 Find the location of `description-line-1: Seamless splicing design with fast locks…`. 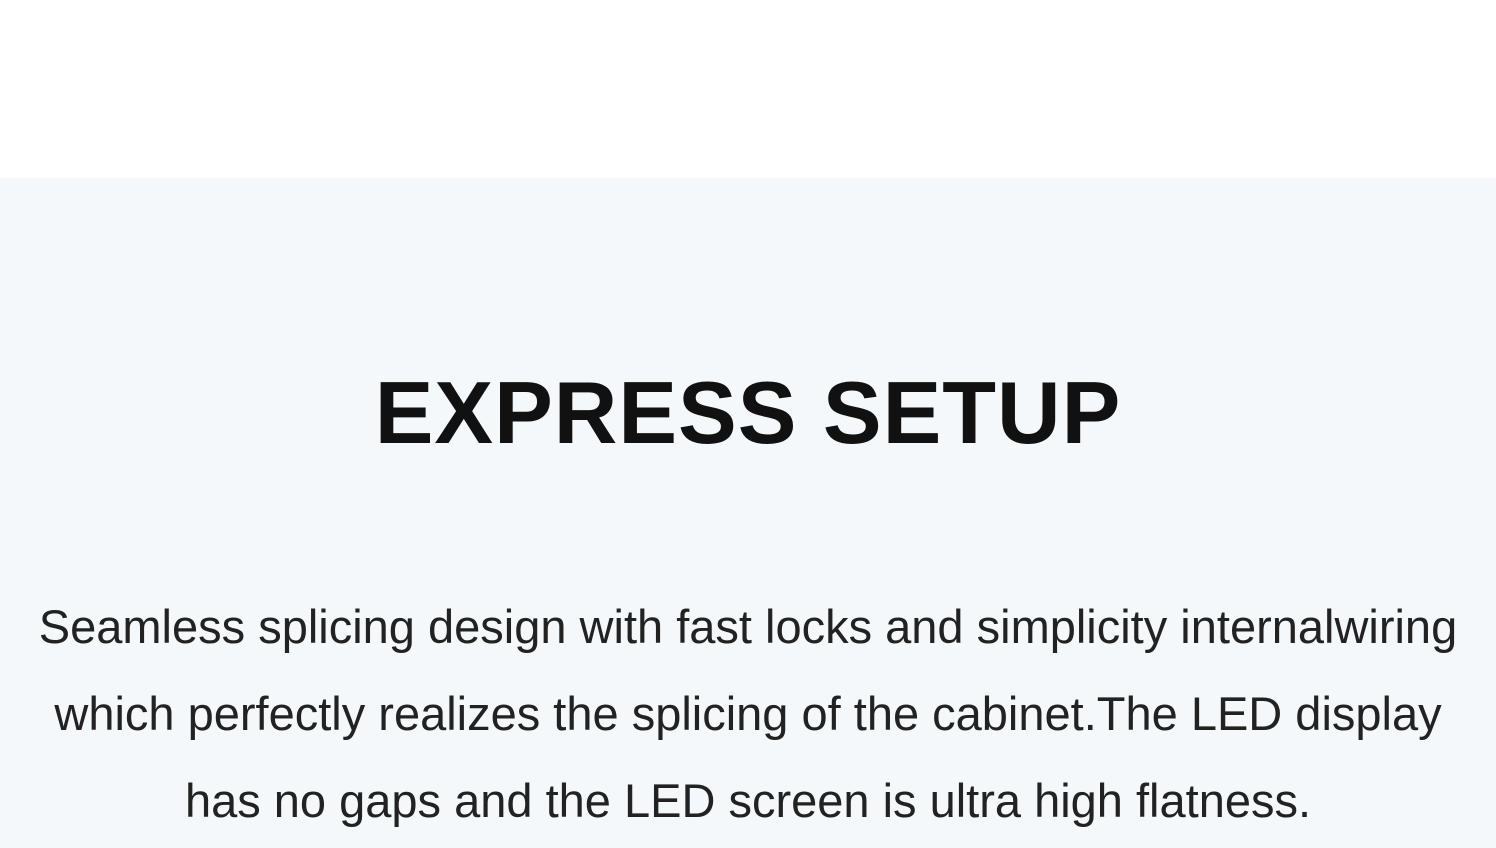

description-line-1: Seamless splicing design with fast locks… is located at coordinates (748, 626).